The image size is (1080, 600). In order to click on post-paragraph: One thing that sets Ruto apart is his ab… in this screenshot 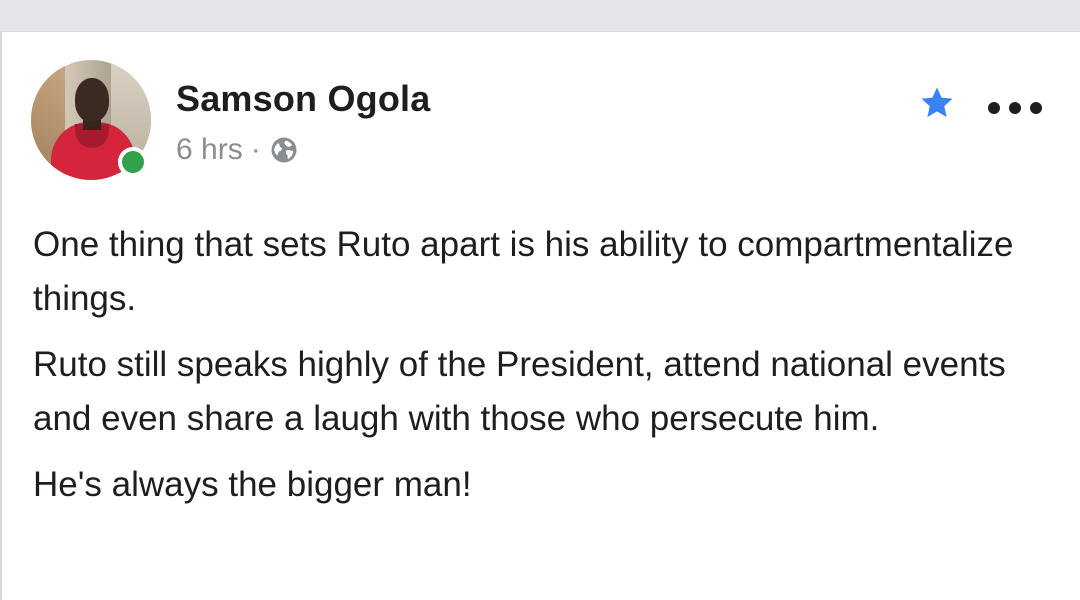, I will do `click(523, 271)`.